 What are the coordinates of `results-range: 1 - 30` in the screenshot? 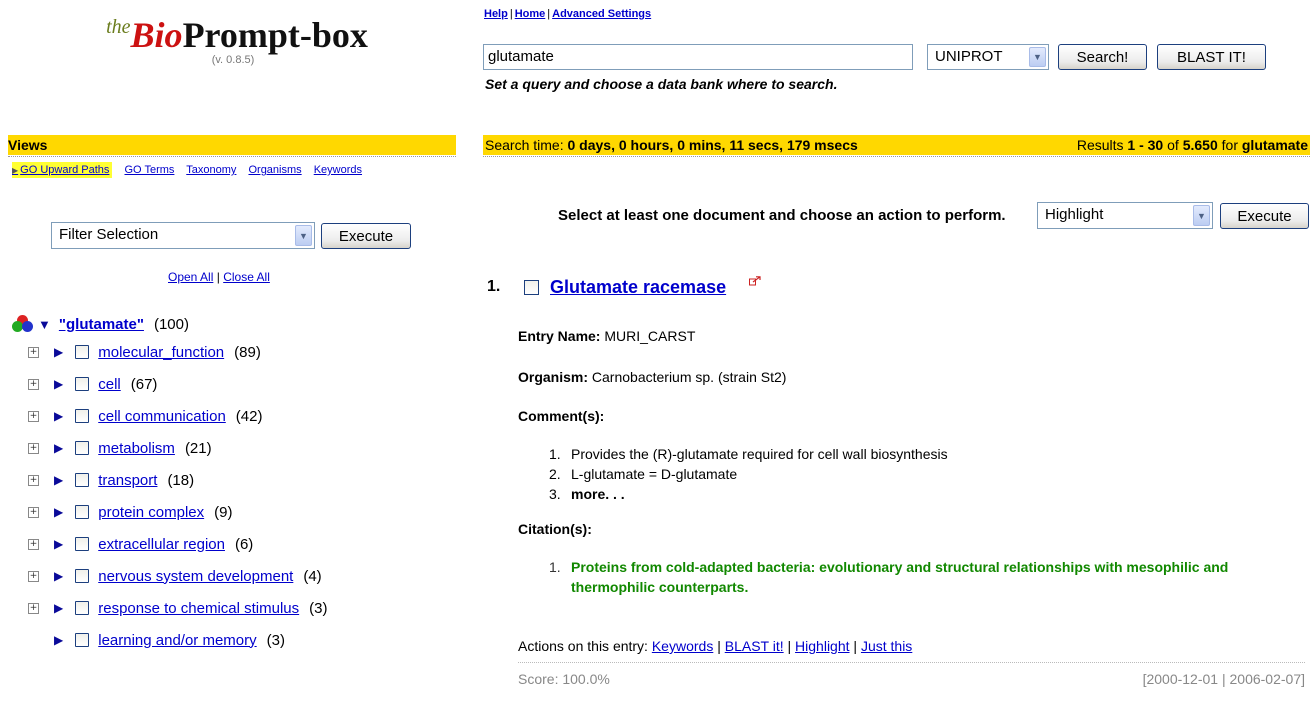 It's located at (1145, 145).